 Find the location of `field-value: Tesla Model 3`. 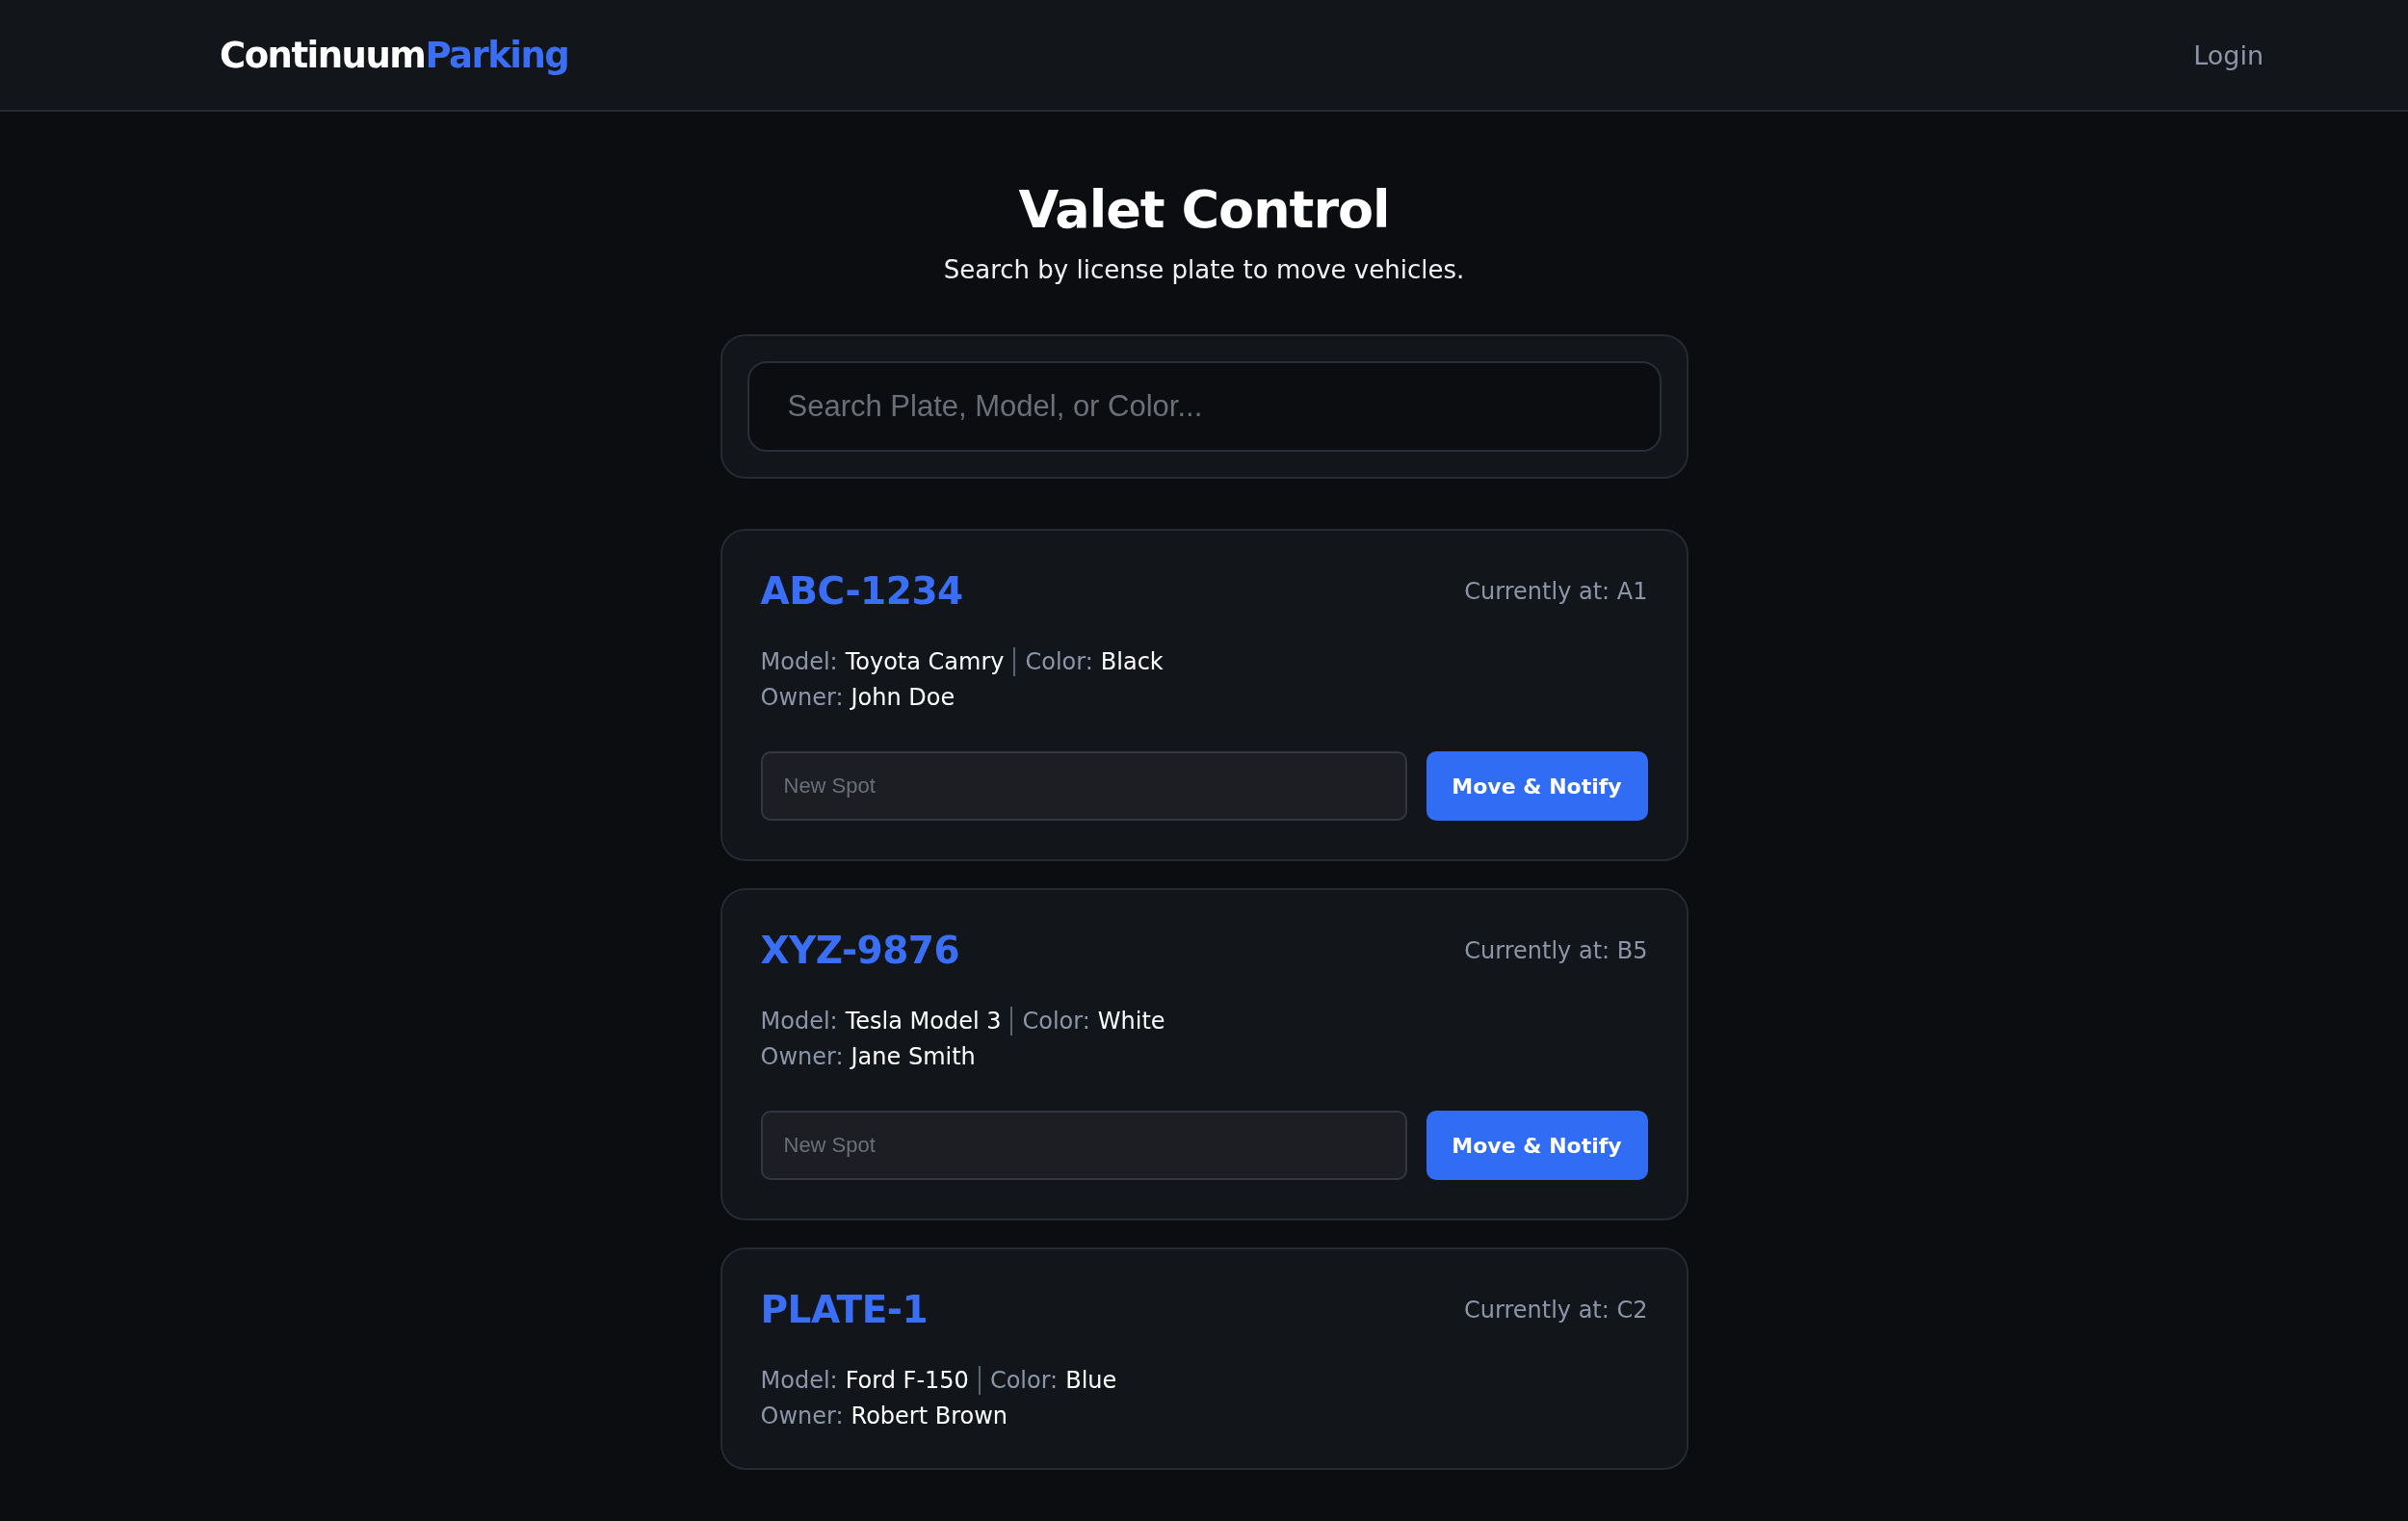

field-value: Tesla Model 3 is located at coordinates (923, 1021).